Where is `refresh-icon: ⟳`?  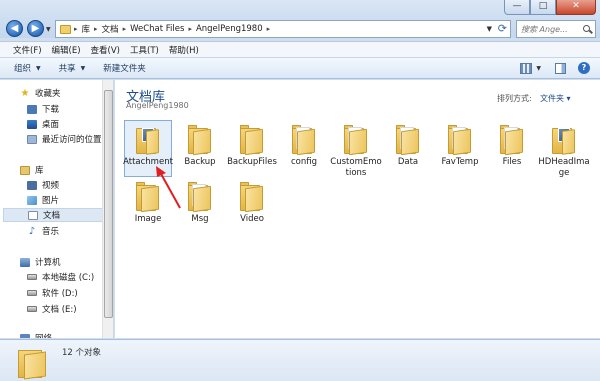 refresh-icon: ⟳ is located at coordinates (502, 28).